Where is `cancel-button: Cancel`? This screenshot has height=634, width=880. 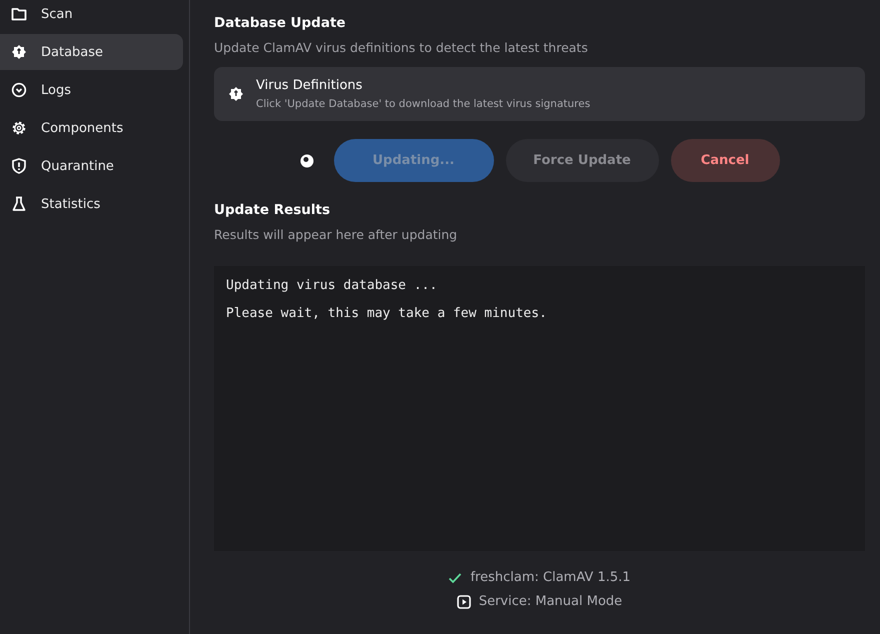 cancel-button: Cancel is located at coordinates (725, 160).